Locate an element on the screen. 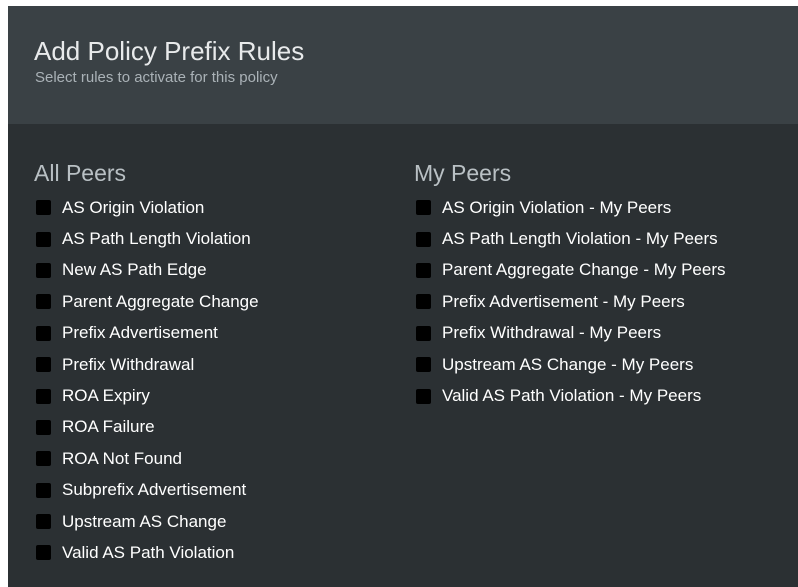  rule-item: Prefix Withdrawal is located at coordinates (146, 364).